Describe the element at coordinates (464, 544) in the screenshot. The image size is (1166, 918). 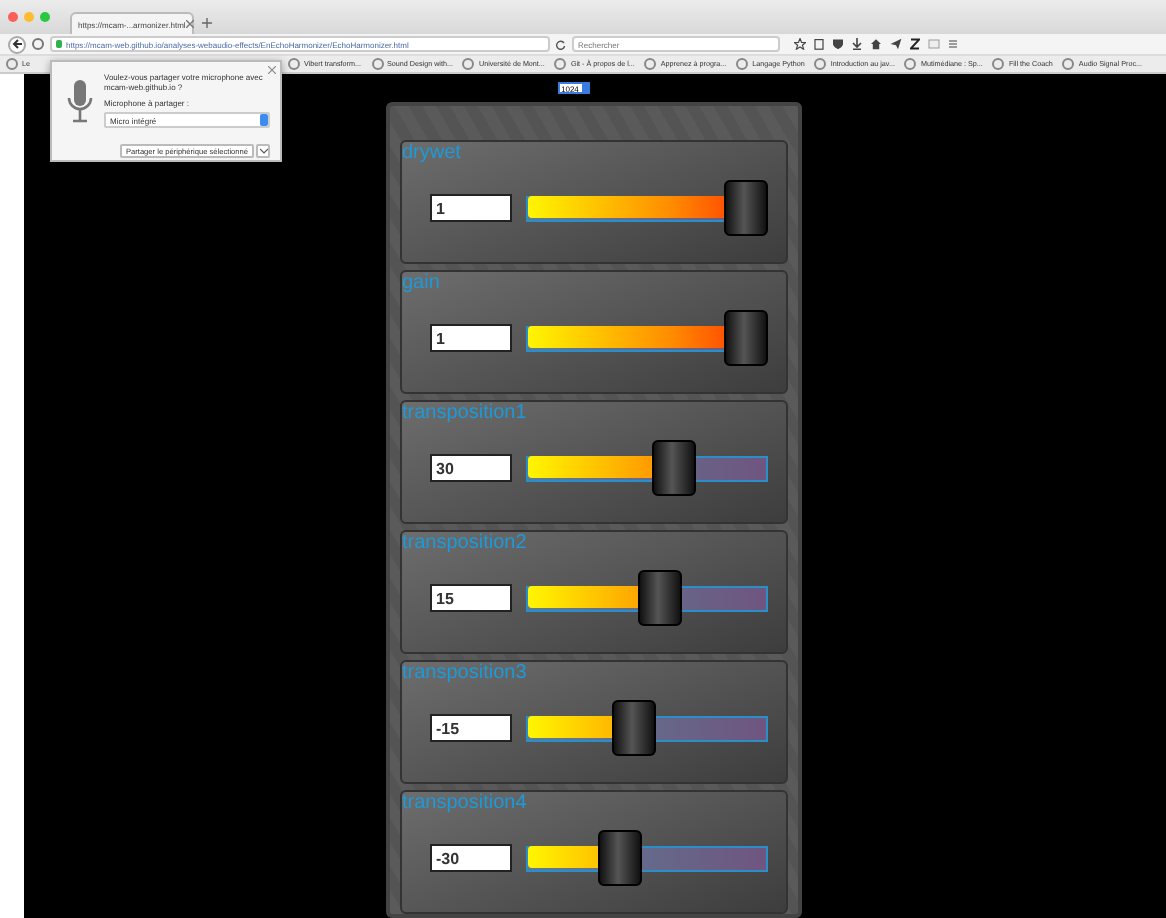
I see `control-label: transposition2` at that location.